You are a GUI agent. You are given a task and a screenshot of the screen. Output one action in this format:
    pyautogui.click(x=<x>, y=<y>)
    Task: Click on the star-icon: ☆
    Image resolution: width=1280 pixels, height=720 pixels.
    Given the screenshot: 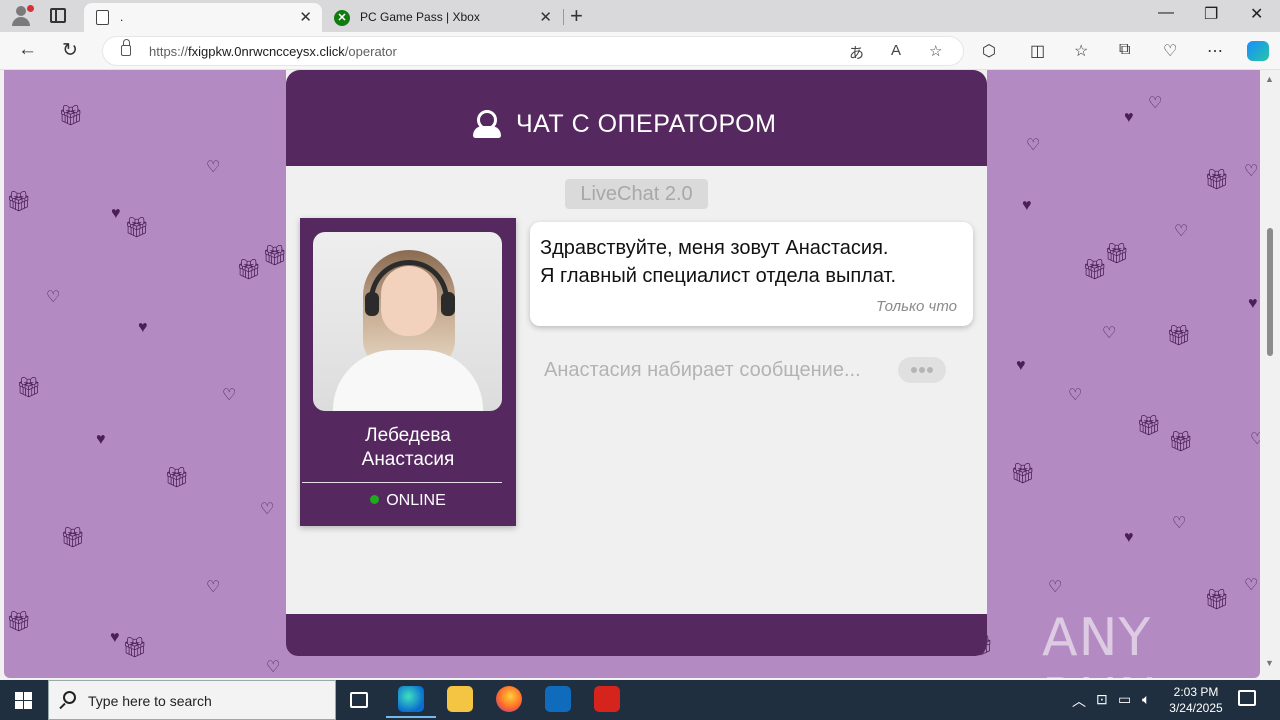 What is the action you would take?
    pyautogui.click(x=935, y=51)
    